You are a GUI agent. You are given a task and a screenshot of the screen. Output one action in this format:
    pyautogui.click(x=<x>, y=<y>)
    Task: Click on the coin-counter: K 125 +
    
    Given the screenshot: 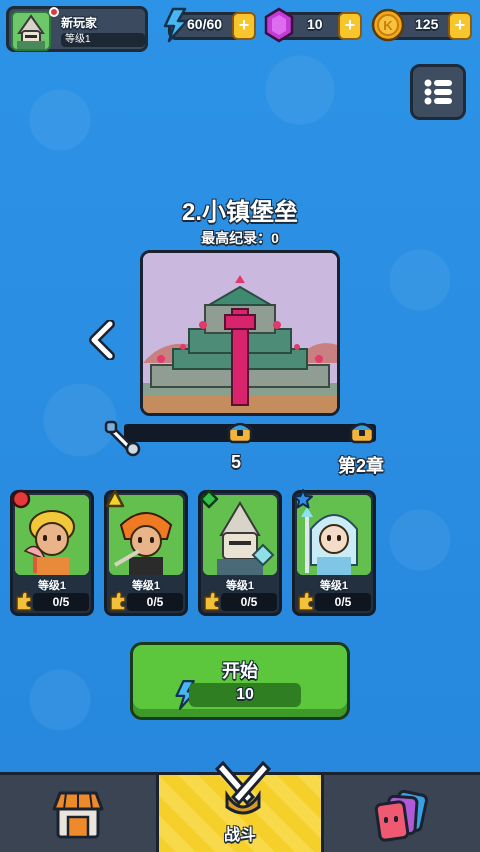 What is the action you would take?
    pyautogui.click(x=421, y=25)
    